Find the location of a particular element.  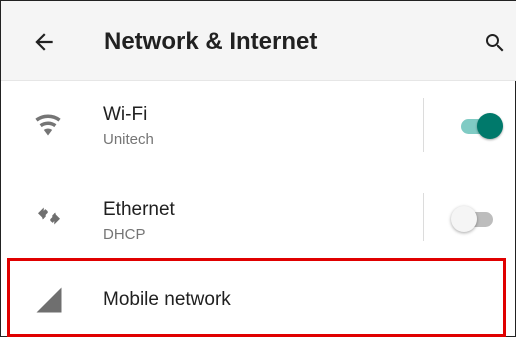

arrow-back-icon is located at coordinates (44, 42).